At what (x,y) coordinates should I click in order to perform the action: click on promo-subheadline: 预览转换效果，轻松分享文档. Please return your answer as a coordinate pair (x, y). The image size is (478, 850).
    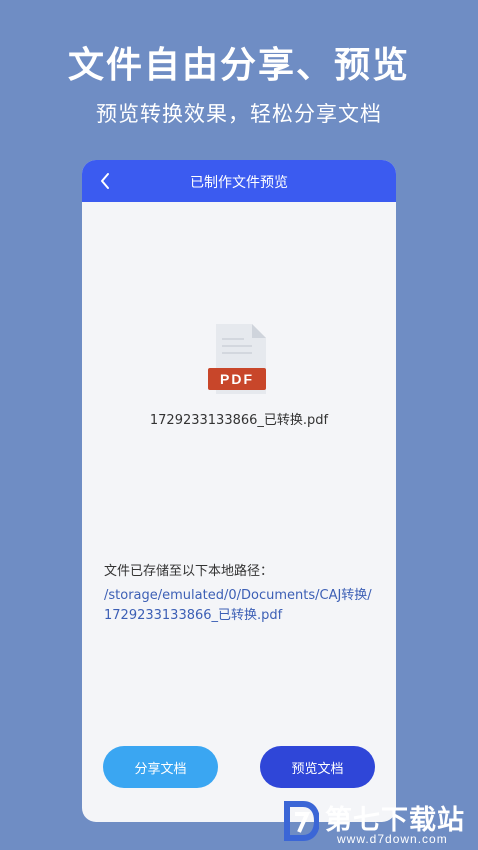
    Looking at the image, I should click on (239, 114).